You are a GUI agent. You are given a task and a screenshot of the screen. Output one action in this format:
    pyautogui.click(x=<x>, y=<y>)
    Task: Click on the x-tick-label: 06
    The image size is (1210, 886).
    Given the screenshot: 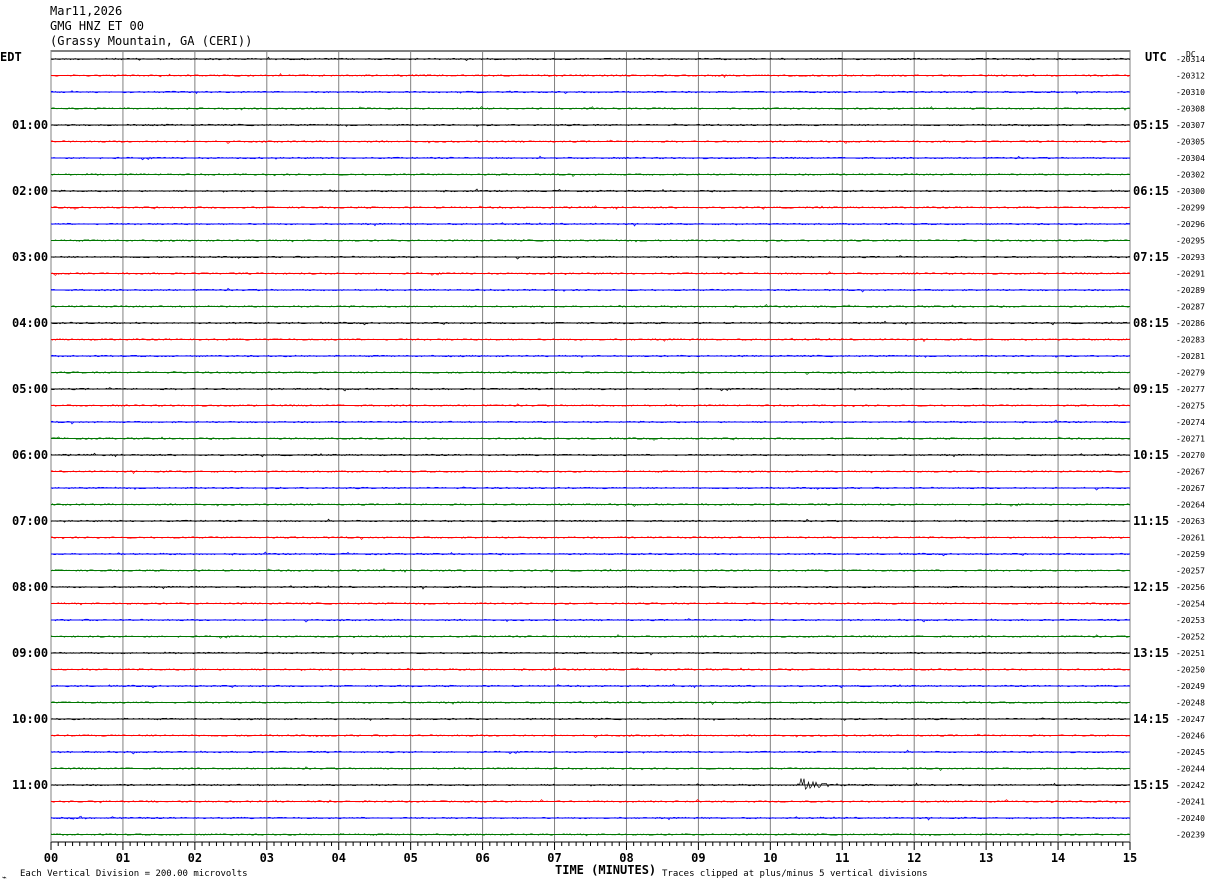 What is the action you would take?
    pyautogui.click(x=482, y=858)
    